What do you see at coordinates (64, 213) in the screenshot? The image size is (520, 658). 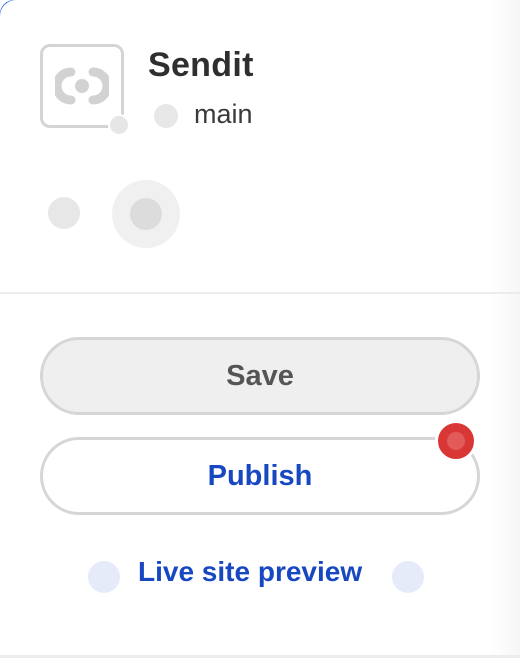 I see `settings-icon` at bounding box center [64, 213].